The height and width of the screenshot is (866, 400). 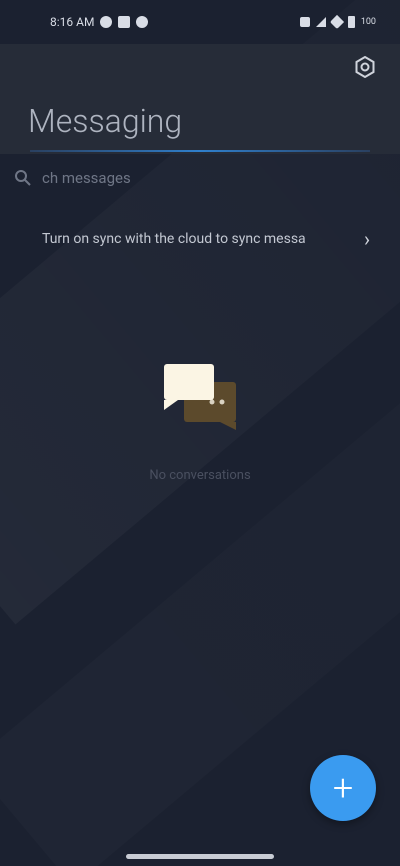 What do you see at coordinates (200, 151) in the screenshot?
I see `title-divider` at bounding box center [200, 151].